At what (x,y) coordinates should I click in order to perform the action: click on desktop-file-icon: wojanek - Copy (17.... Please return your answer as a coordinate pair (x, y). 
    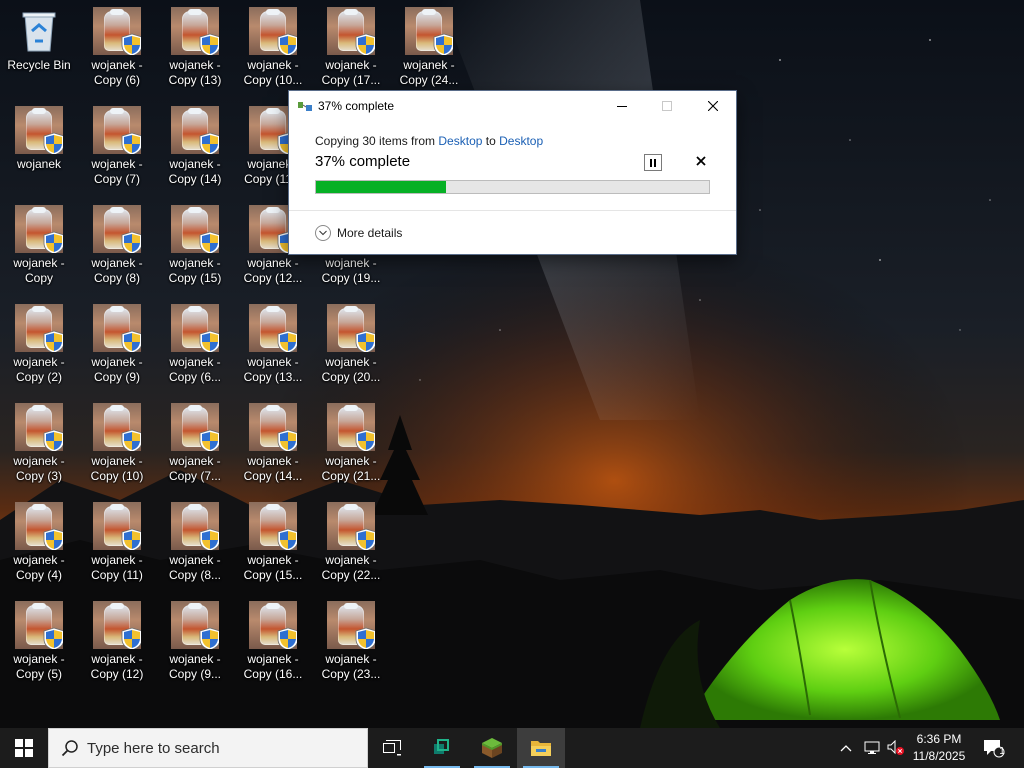
    Looking at the image, I should click on (351, 48).